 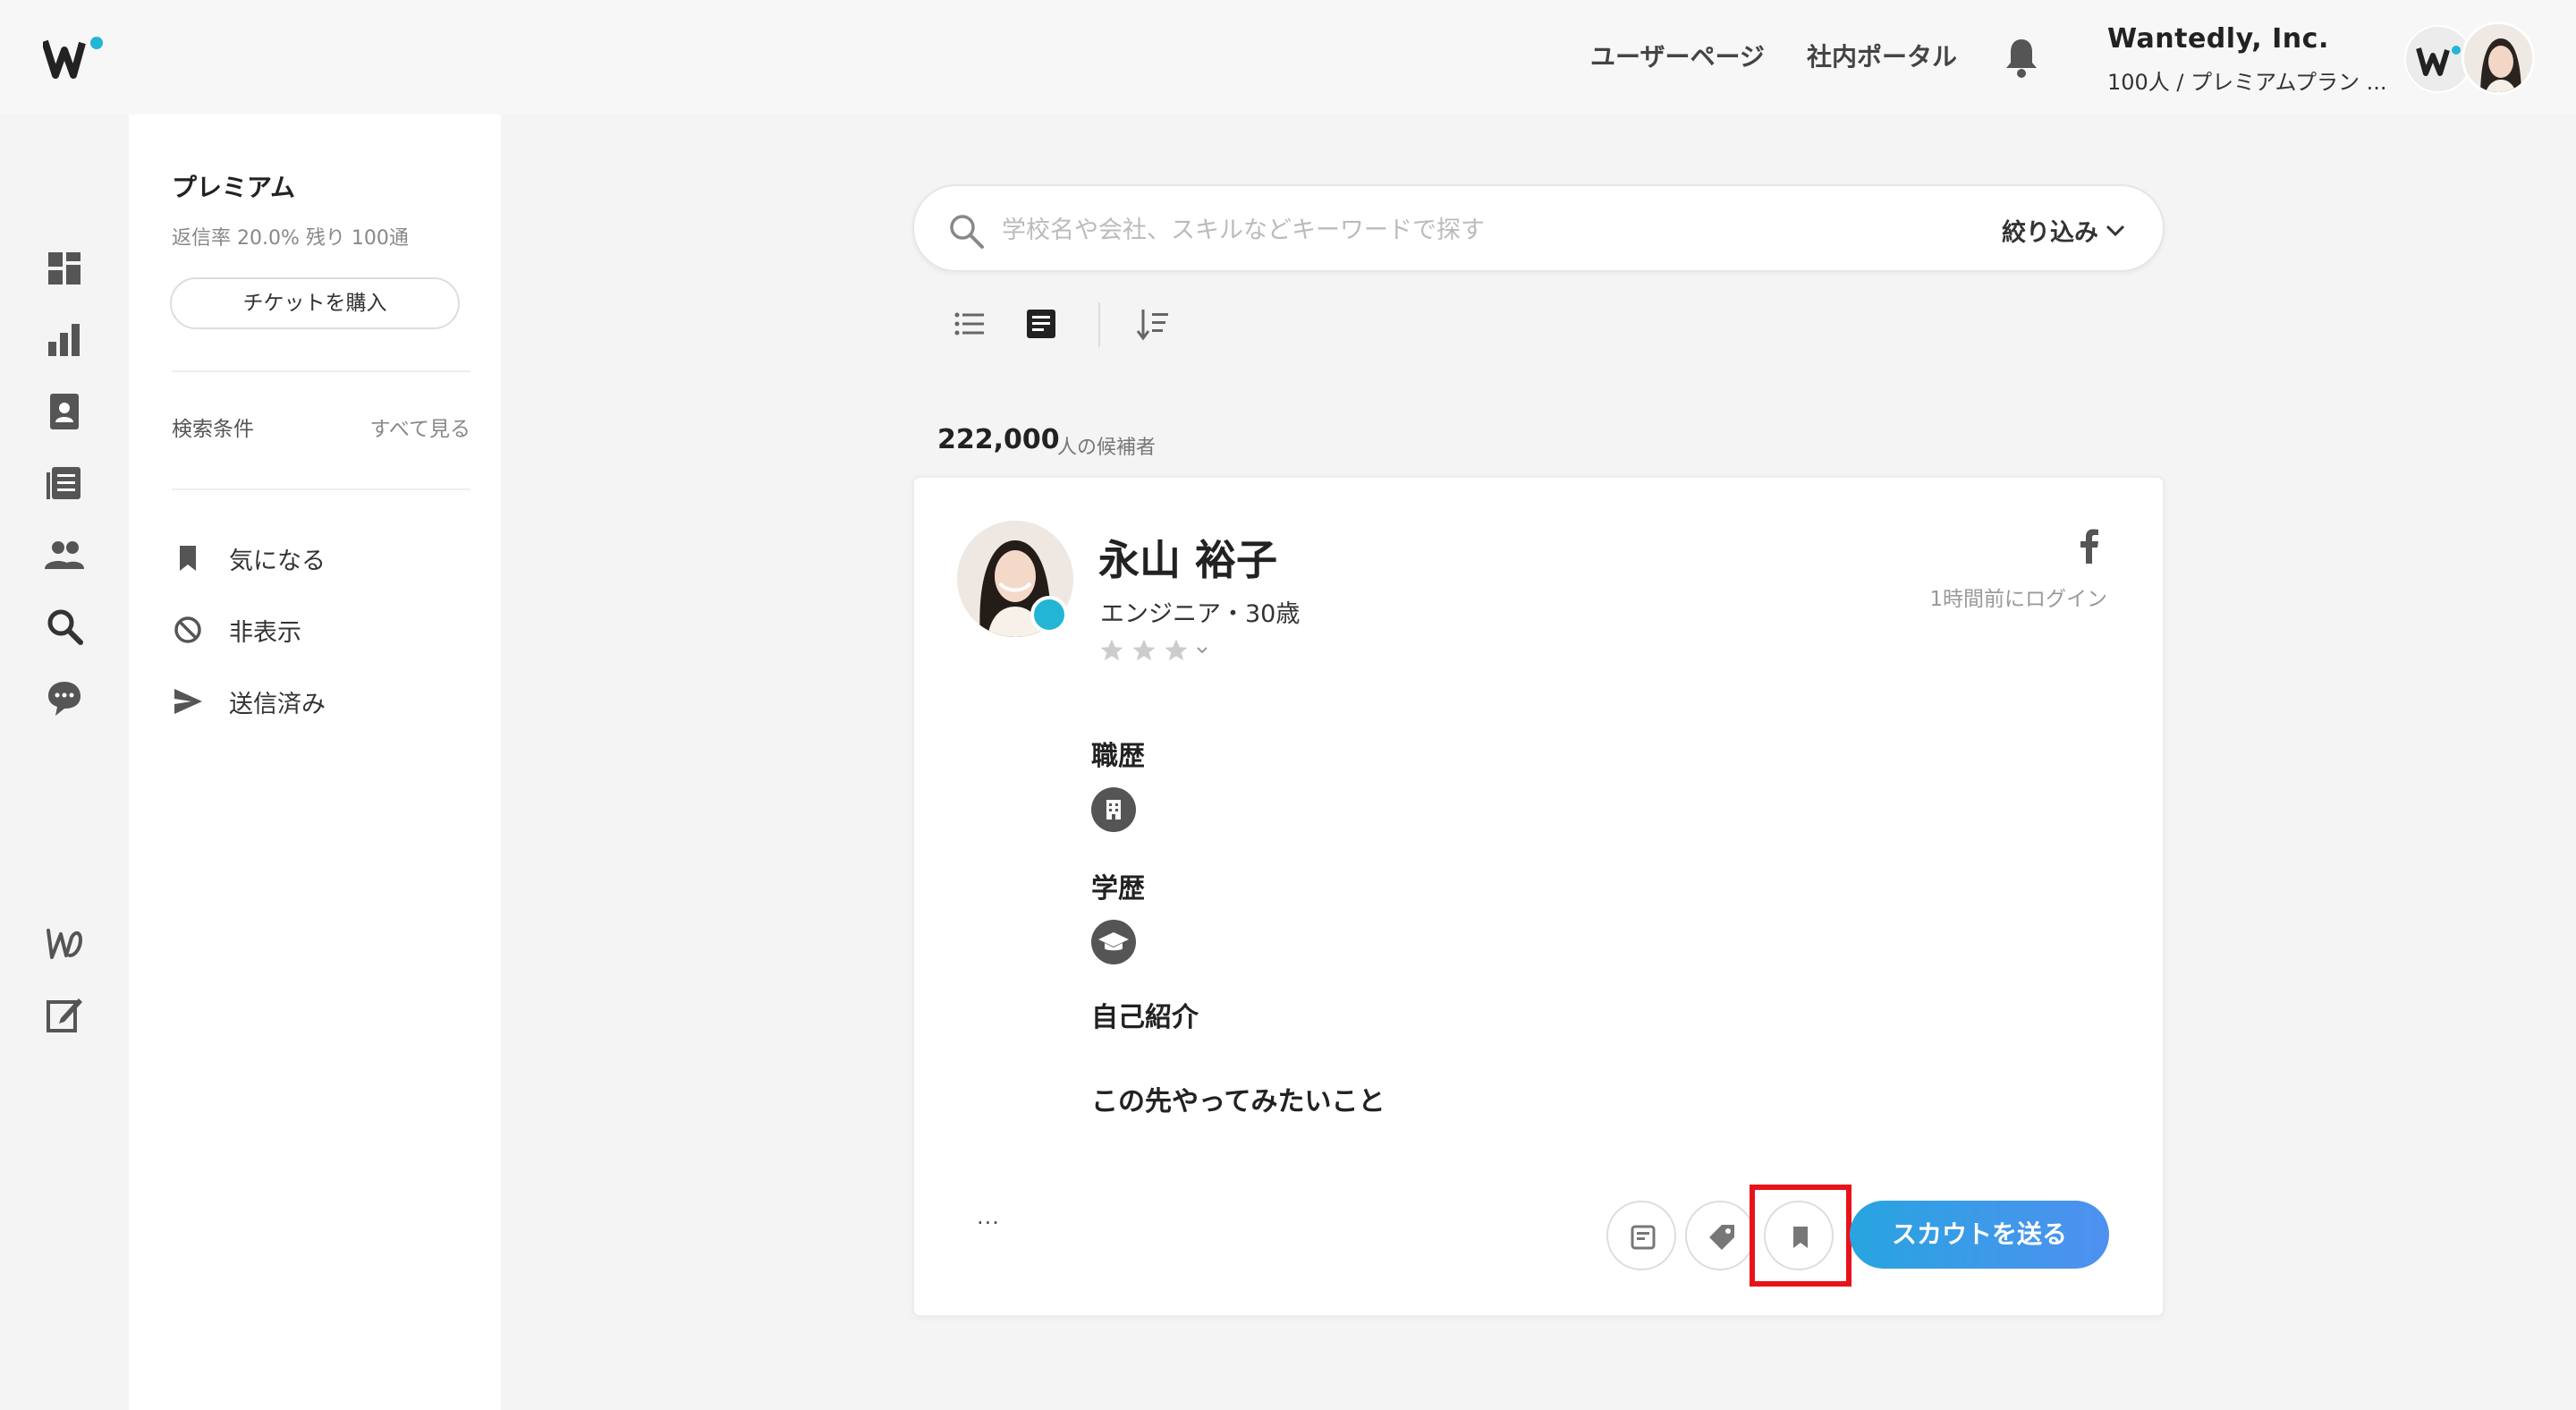 I want to click on wants-heading: この先やってみたいこと, so click(x=1238, y=1102).